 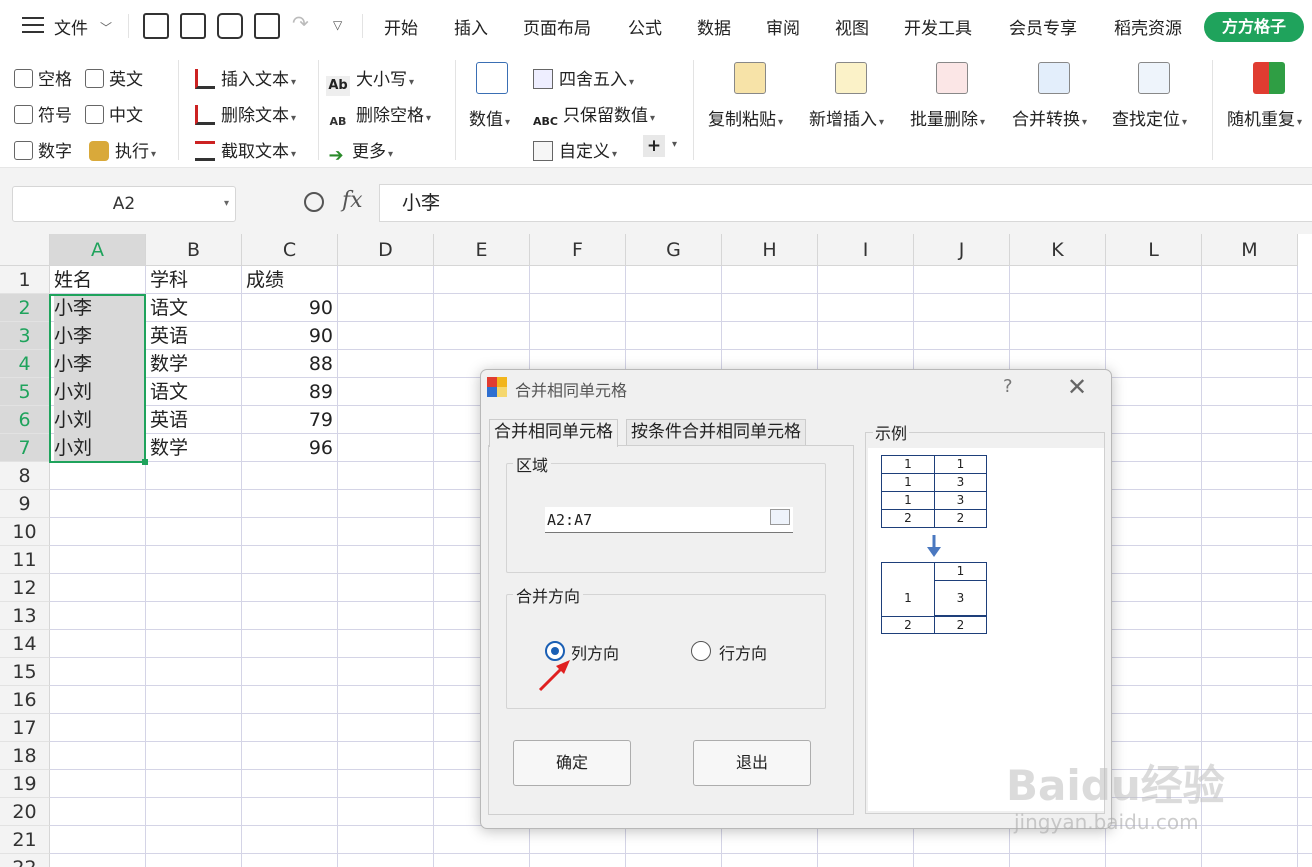 What do you see at coordinates (572, 763) in the screenshot?
I see `ok-button: 确定` at bounding box center [572, 763].